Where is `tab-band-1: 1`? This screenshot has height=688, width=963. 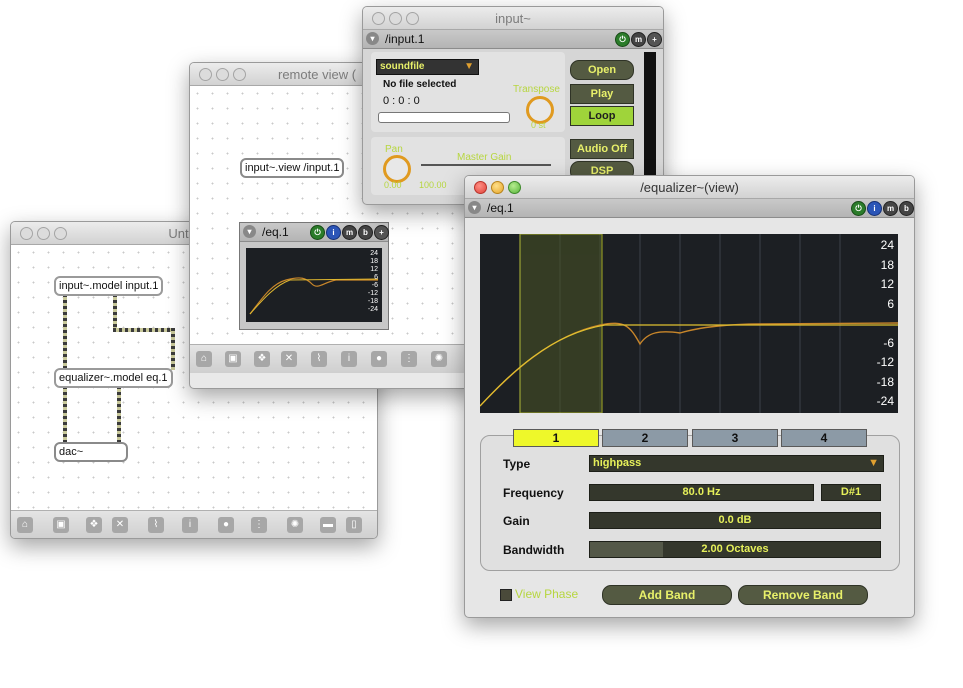
tab-band-1: 1 is located at coordinates (556, 438).